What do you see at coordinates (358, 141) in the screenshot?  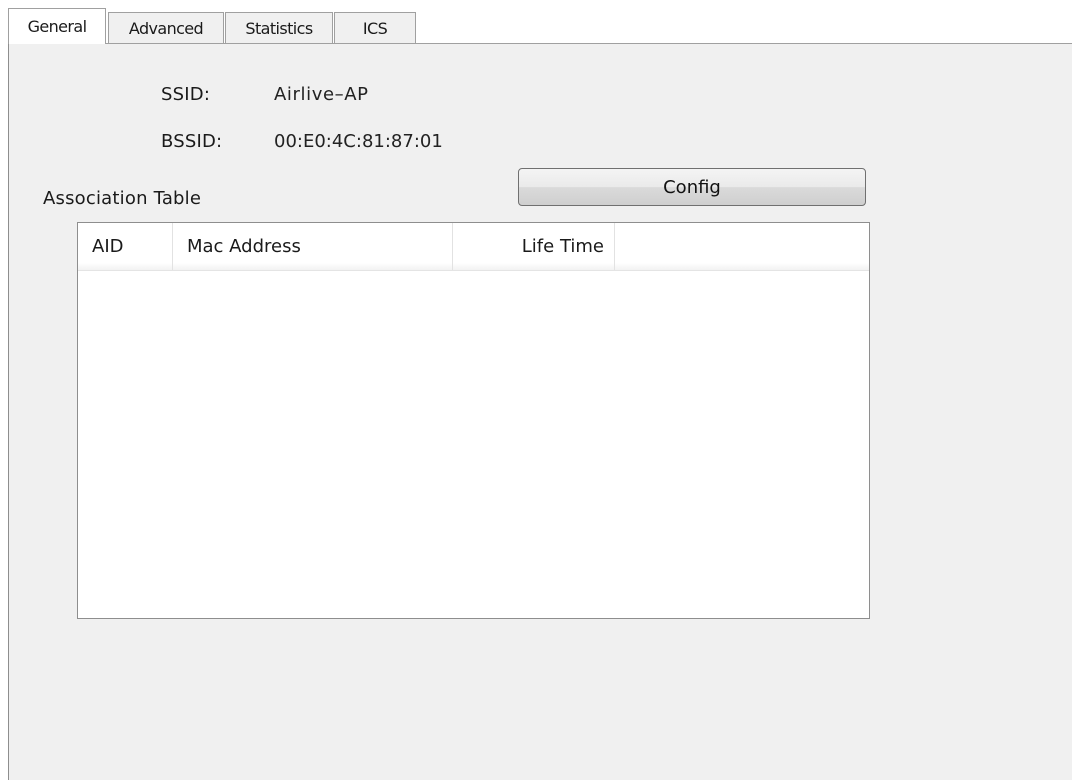 I see `bssid-value: 00:E0:4C:81:87:01` at bounding box center [358, 141].